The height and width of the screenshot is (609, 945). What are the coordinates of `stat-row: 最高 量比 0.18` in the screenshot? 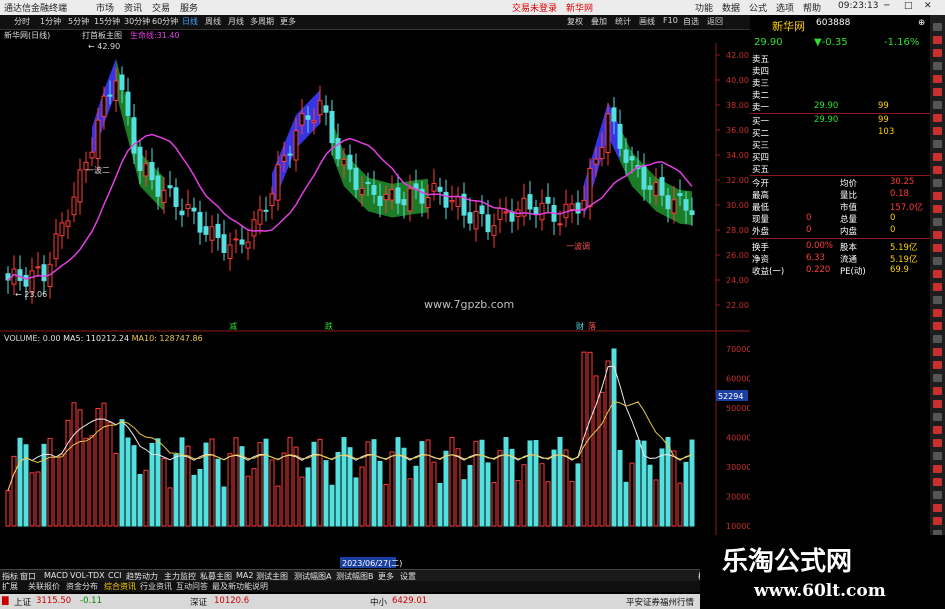 It's located at (840, 195).